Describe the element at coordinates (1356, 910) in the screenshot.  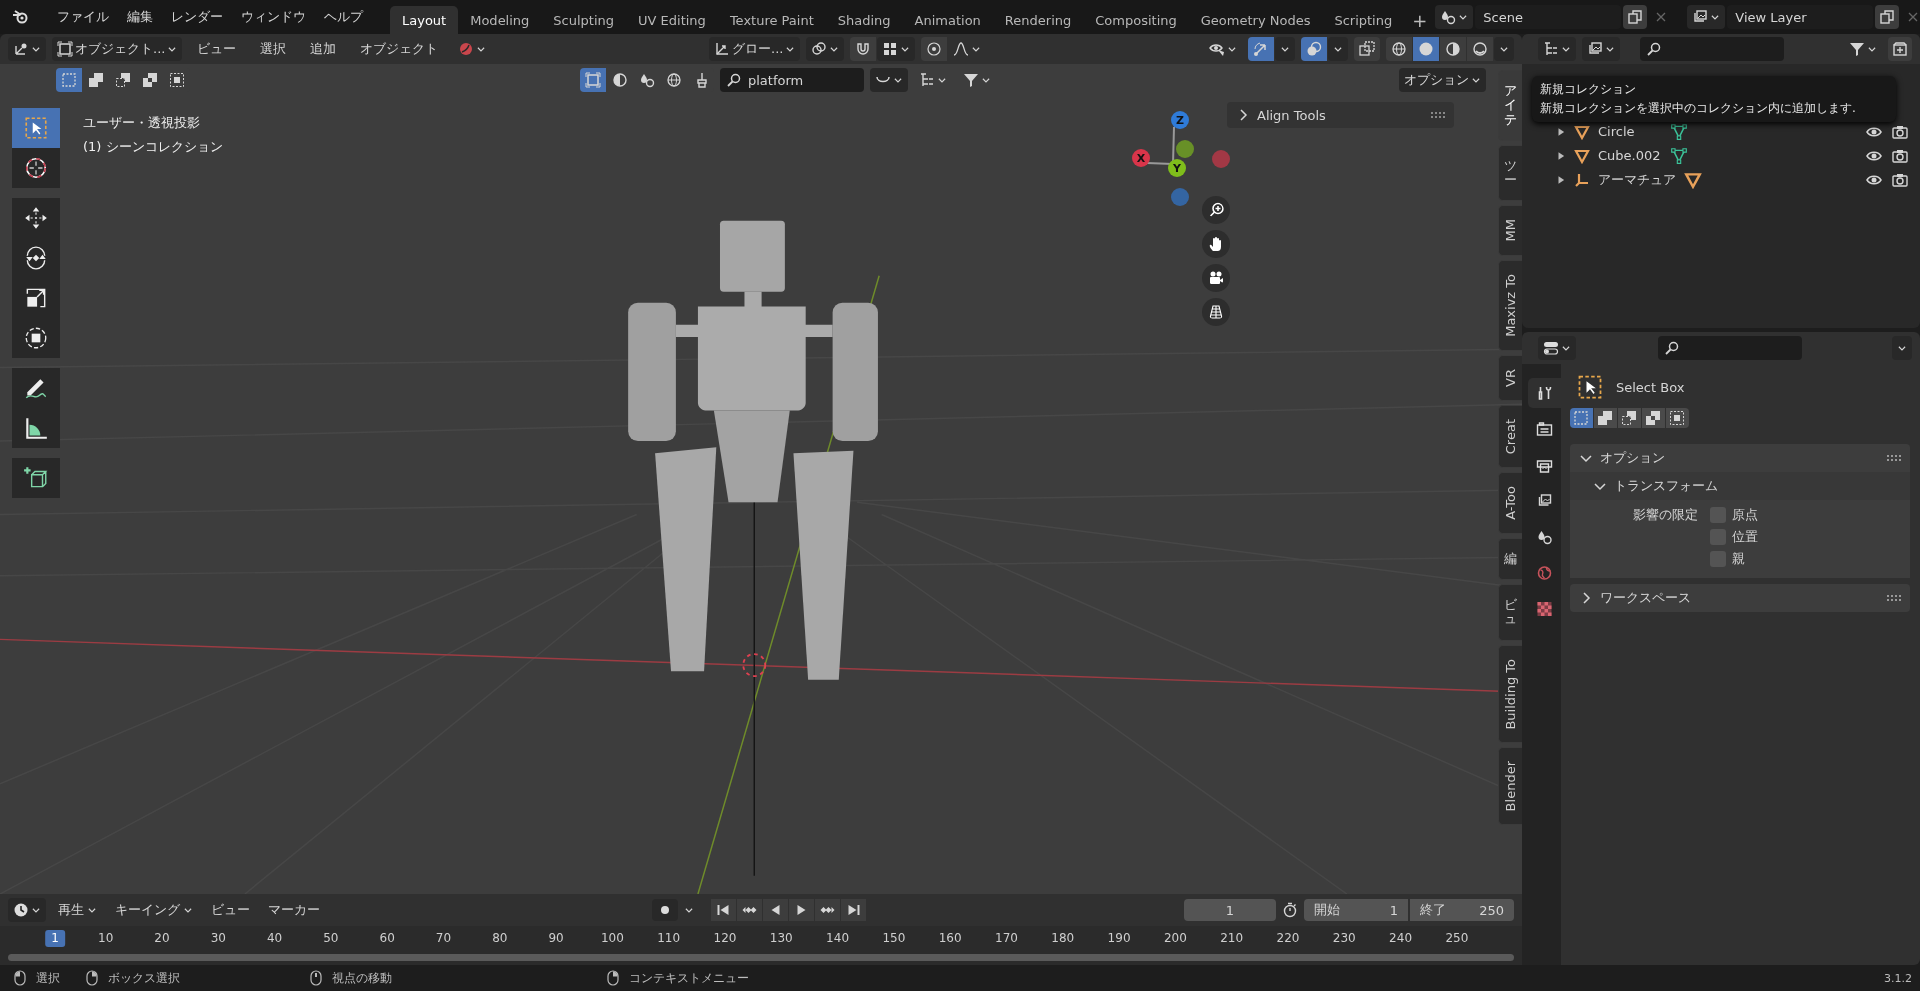
I see `start-frame-field: 開始 1` at that location.